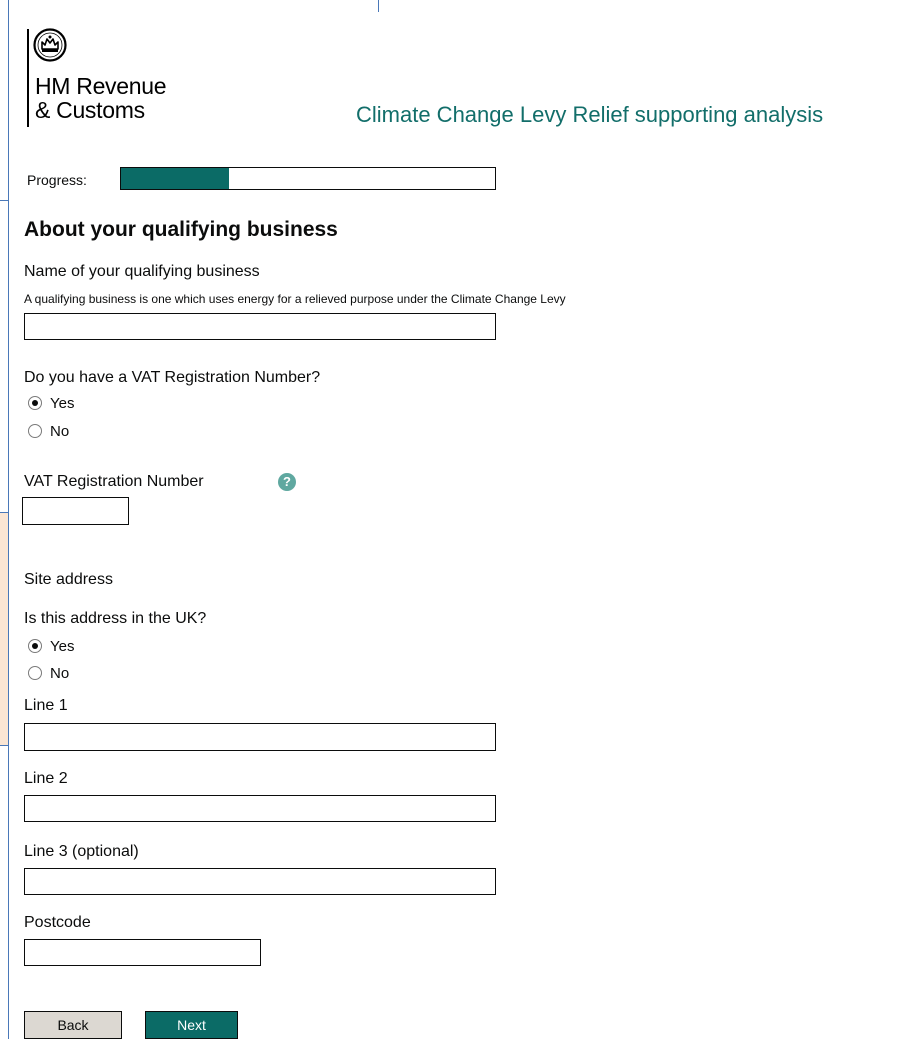 This screenshot has height=1039, width=924. What do you see at coordinates (287, 482) in the screenshot?
I see `question-mark-icon: ?` at bounding box center [287, 482].